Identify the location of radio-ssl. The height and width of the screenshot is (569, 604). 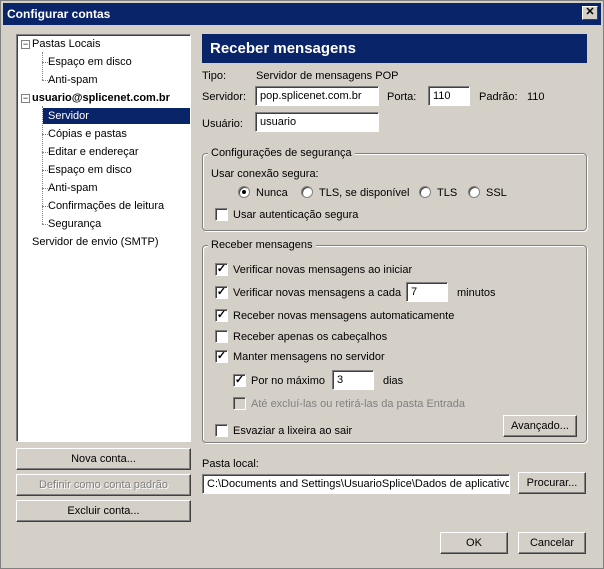
(474, 192).